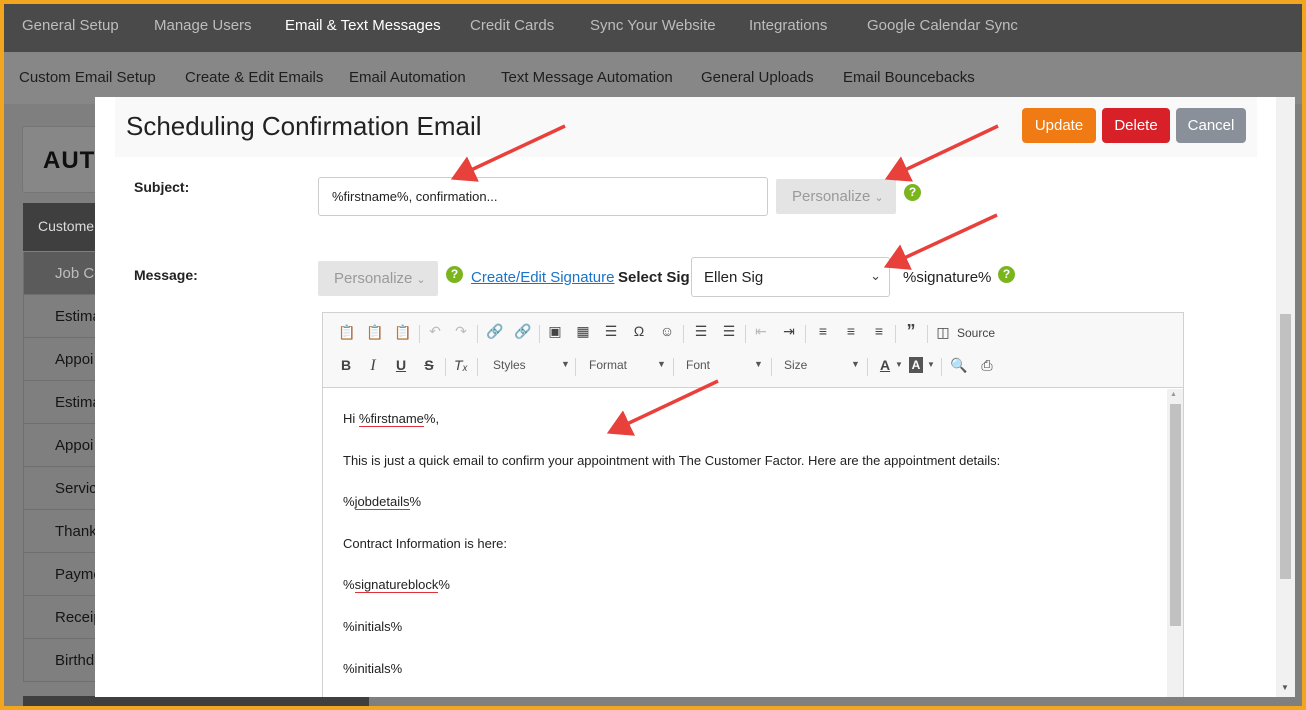 This screenshot has width=1306, height=710. What do you see at coordinates (885, 365) in the screenshot?
I see `text-color-icon: A` at bounding box center [885, 365].